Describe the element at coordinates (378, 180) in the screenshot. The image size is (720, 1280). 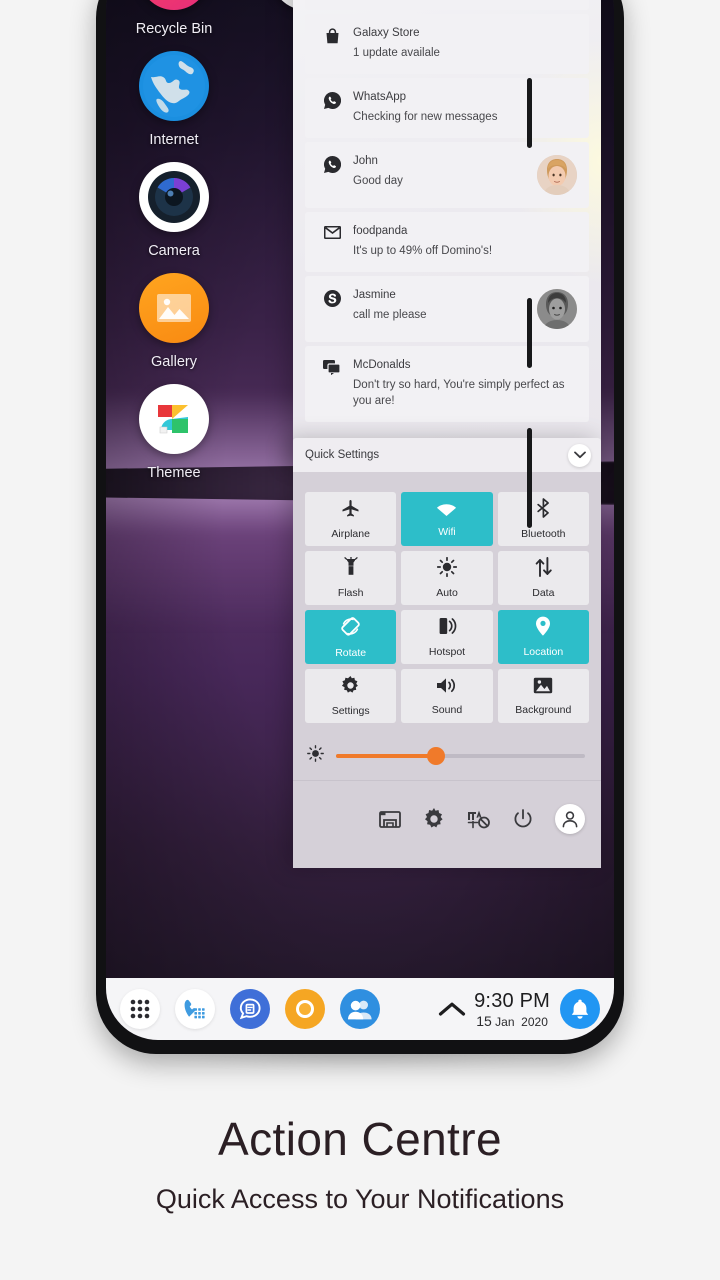
I see `notification-text: Good day` at that location.